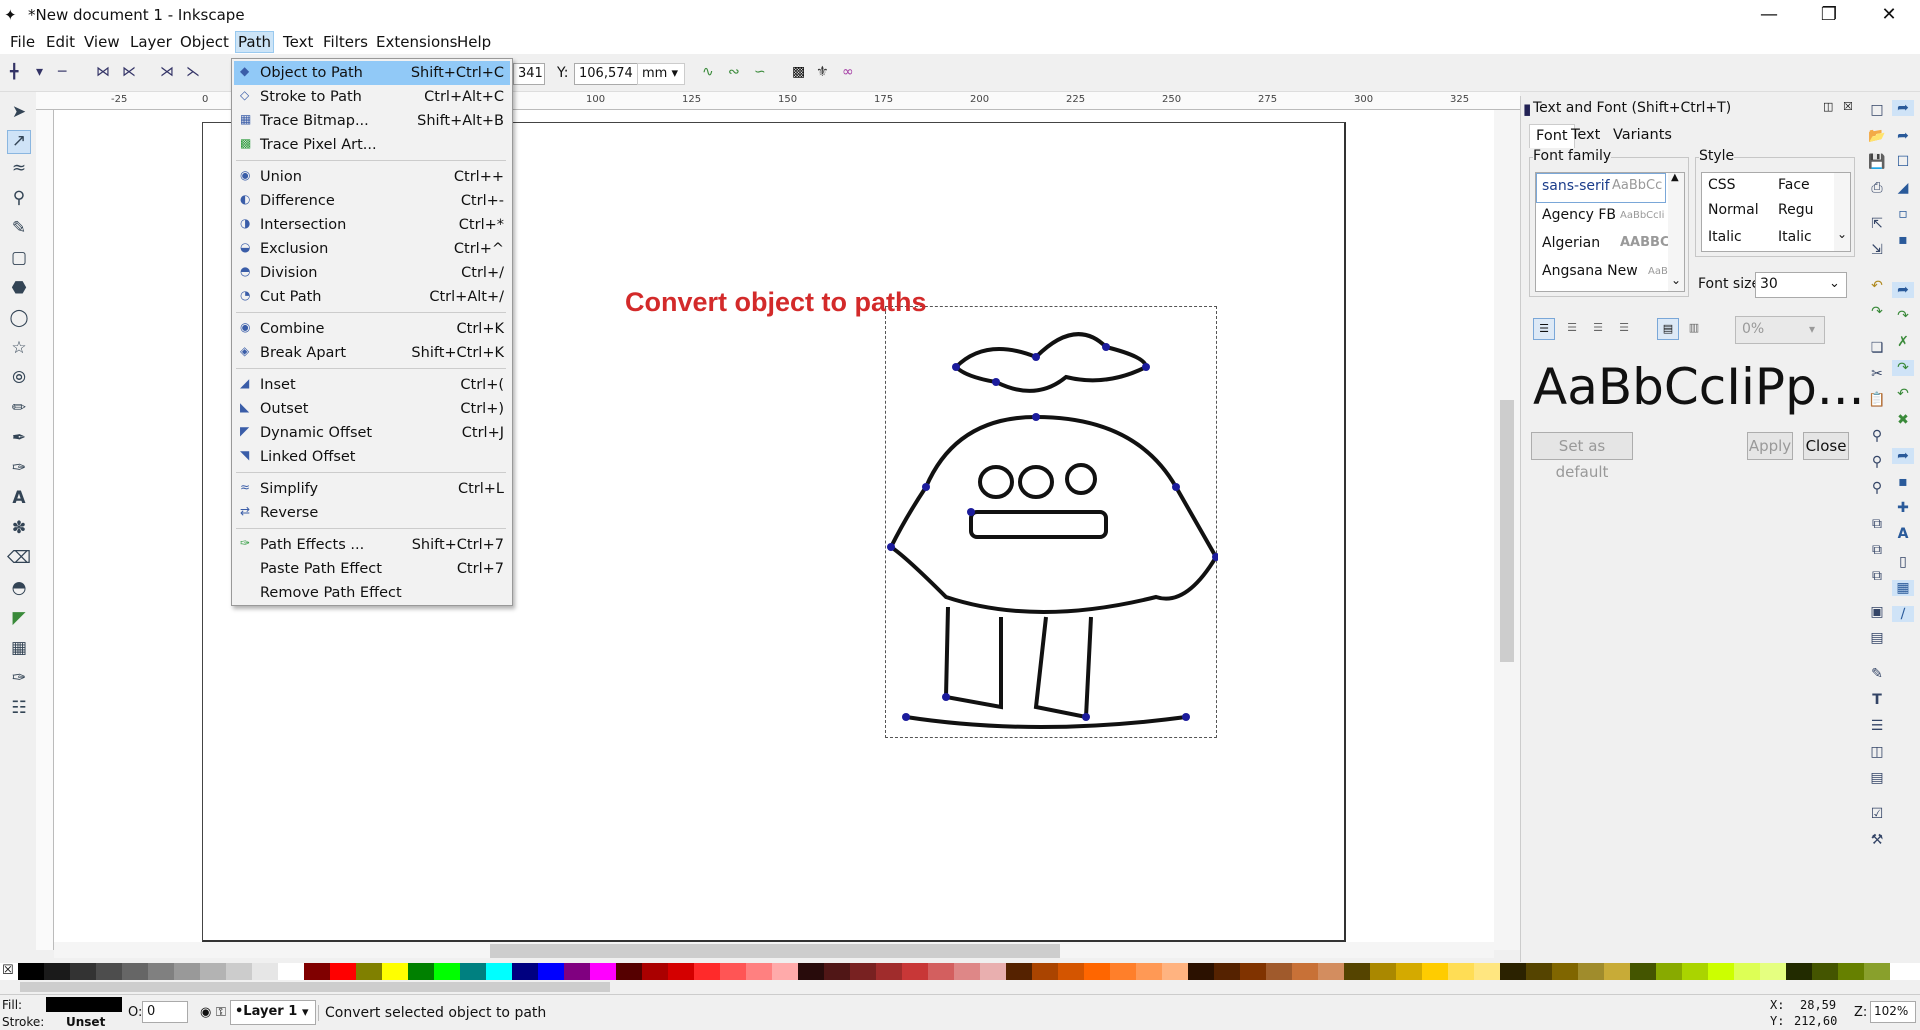 This screenshot has width=1920, height=1030. I want to click on menu-item-reverse: ⇄ Reverse, so click(372, 513).